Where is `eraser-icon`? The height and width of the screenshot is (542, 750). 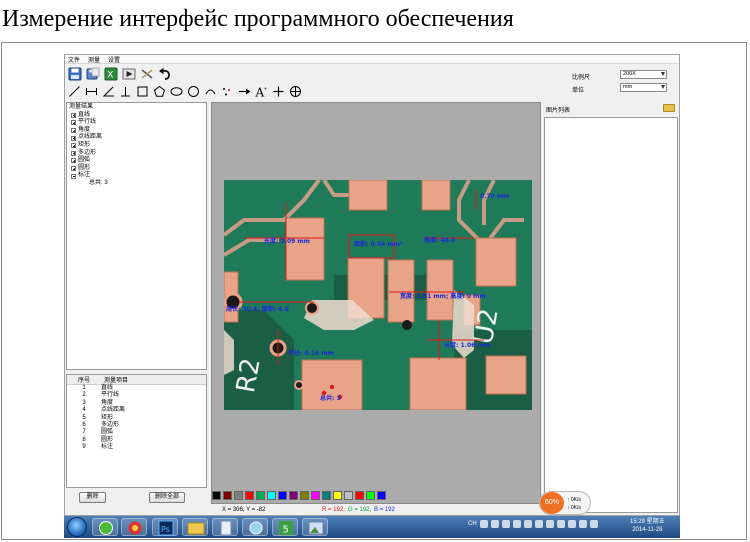 eraser-icon is located at coordinates (146, 74).